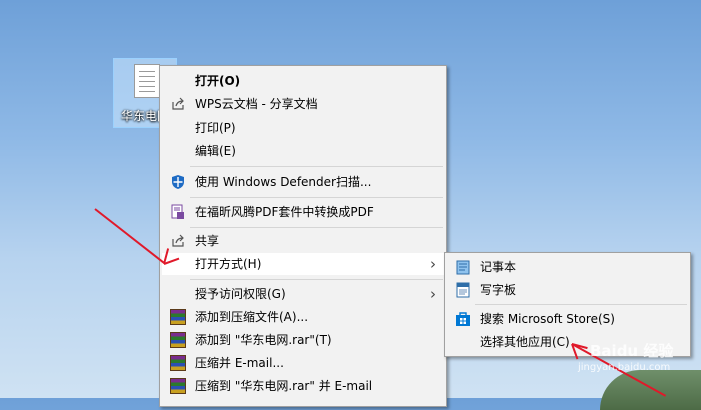 The width and height of the screenshot is (701, 410). What do you see at coordinates (284, 212) in the screenshot?
I see `menu-item-label: 在福昕风腾PDF套件中转换成PDF` at bounding box center [284, 212].